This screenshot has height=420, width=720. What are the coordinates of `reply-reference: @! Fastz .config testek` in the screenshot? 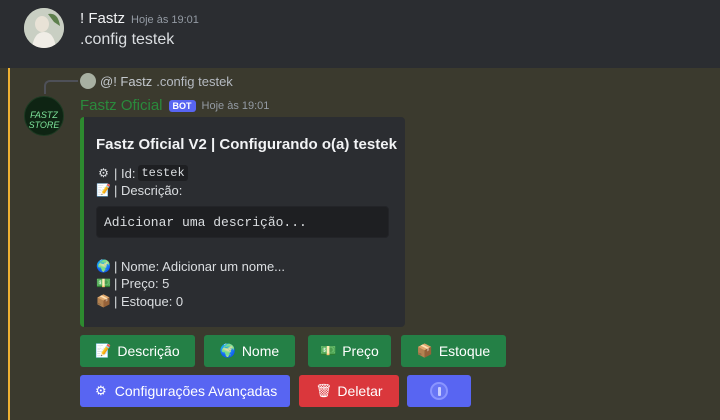 It's located at (156, 81).